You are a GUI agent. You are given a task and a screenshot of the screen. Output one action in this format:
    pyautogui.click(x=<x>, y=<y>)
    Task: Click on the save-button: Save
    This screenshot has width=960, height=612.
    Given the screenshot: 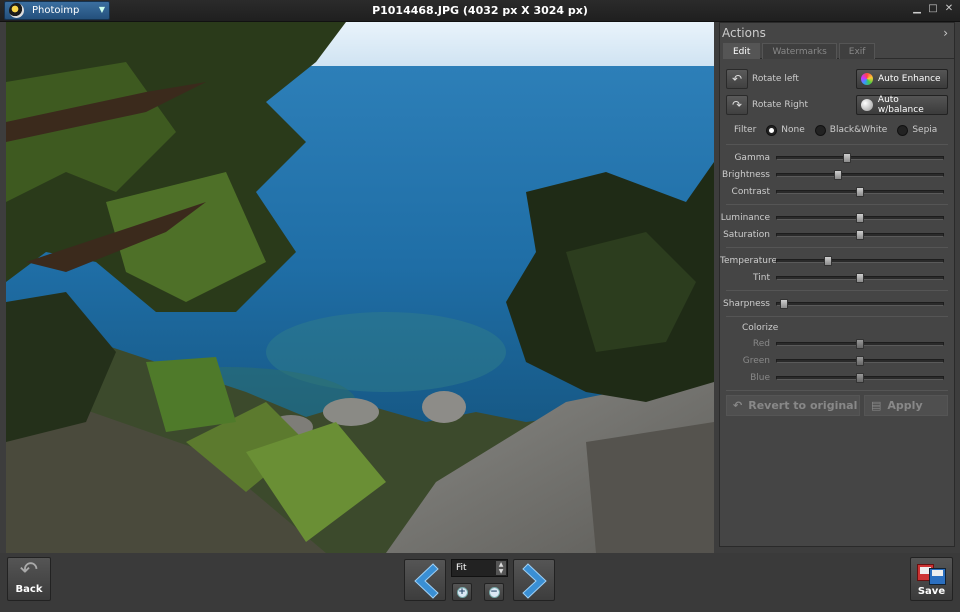 What is the action you would take?
    pyautogui.click(x=931, y=579)
    